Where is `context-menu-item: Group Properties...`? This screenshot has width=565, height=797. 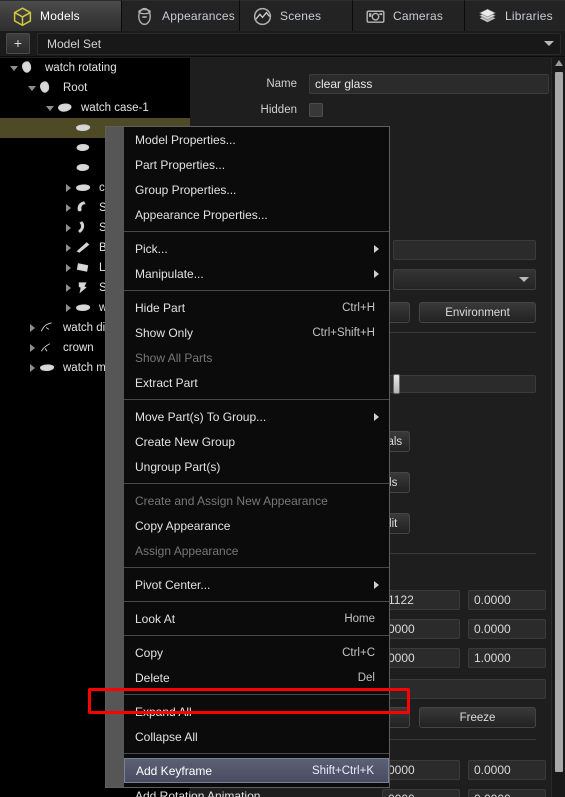 context-menu-item: Group Properties... is located at coordinates (256, 189).